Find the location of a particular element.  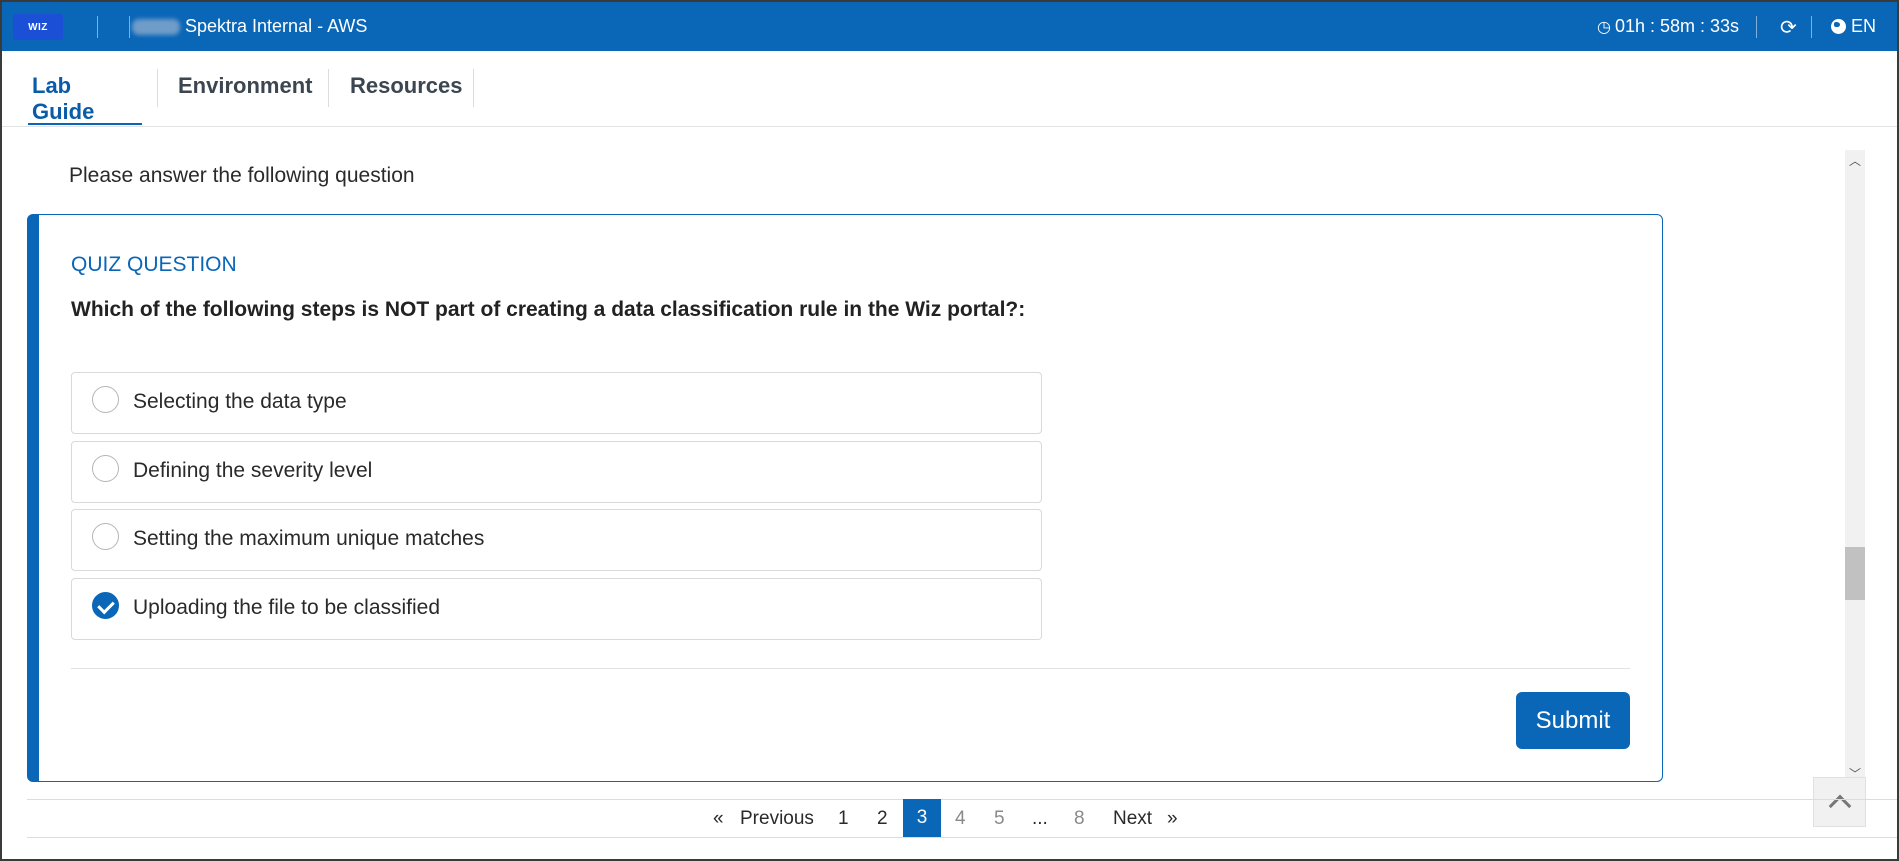

redacted-user-name is located at coordinates (156, 27).